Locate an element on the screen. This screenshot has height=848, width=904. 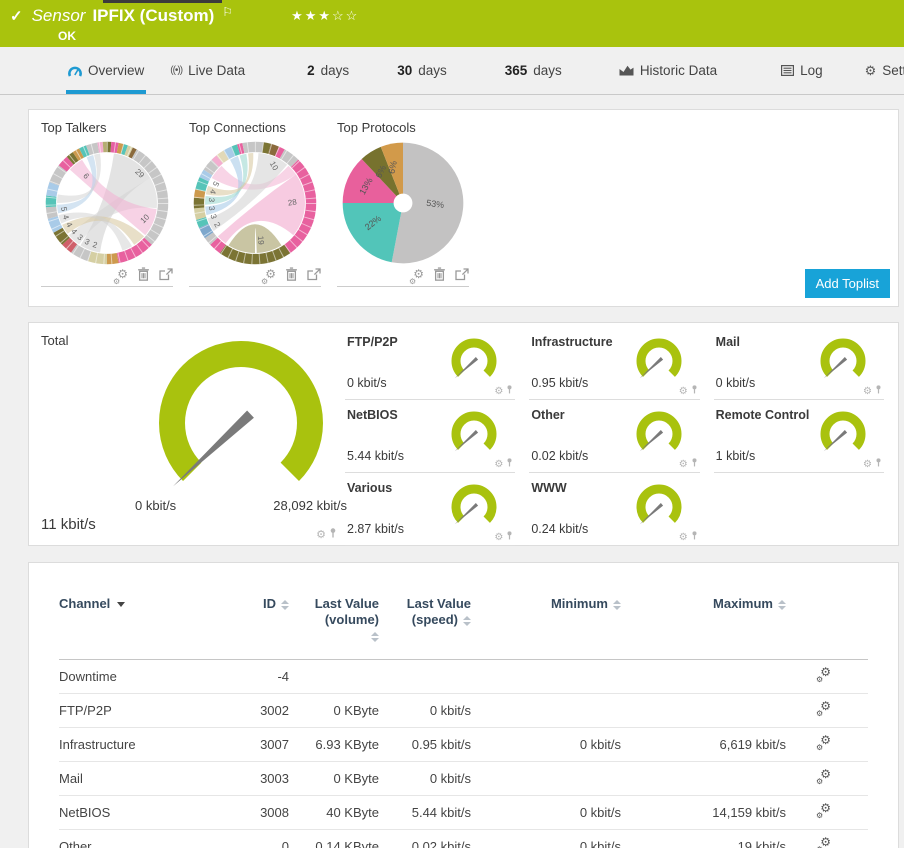
toplist-tile-top-talkers: Top Talkers 29 10 6 2 3 3 4 4 4 5 ⚙ ⚙ is located at coordinates (115, 213).